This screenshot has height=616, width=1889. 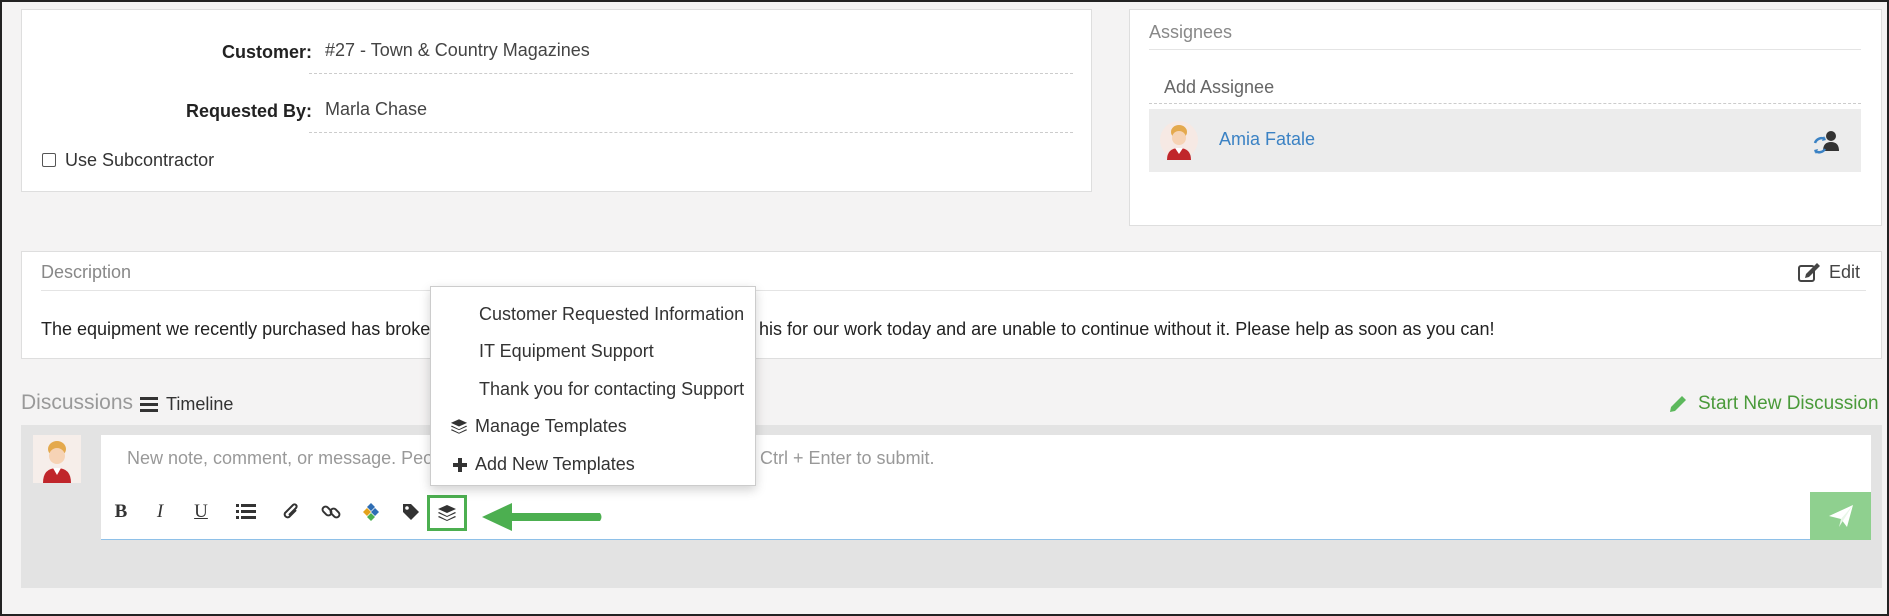 What do you see at coordinates (86, 272) in the screenshot?
I see `description-title: Description` at bounding box center [86, 272].